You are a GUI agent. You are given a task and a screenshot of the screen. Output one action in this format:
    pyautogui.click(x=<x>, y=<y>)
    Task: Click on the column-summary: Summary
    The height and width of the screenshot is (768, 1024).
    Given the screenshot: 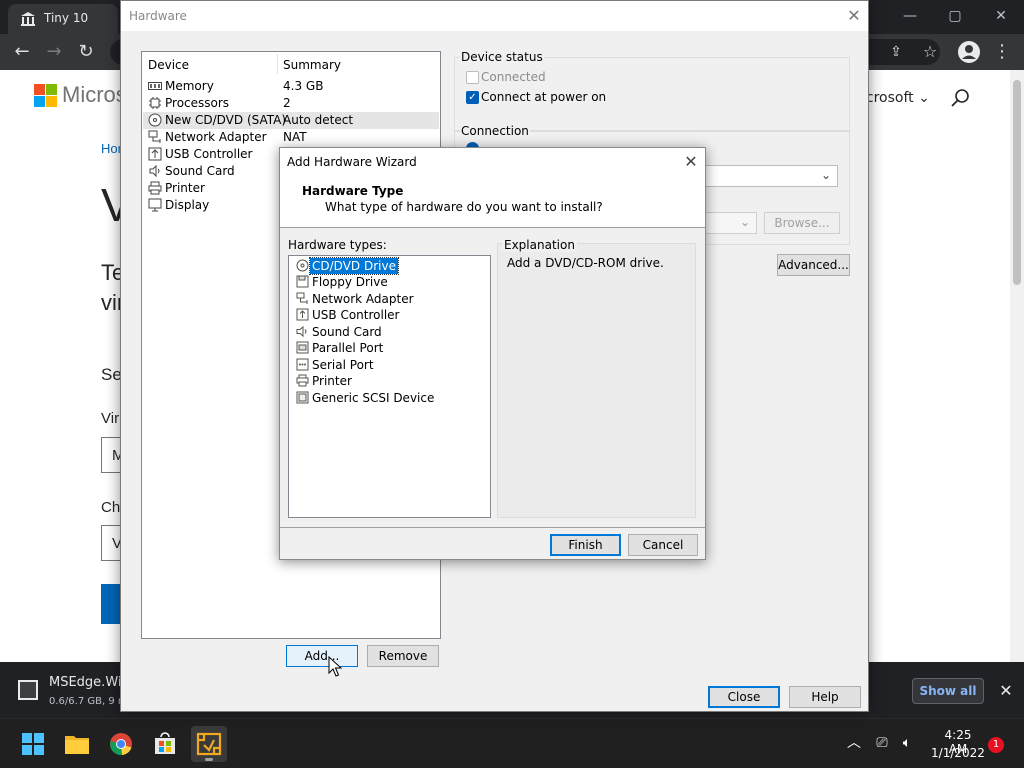 What is the action you would take?
    pyautogui.click(x=312, y=65)
    